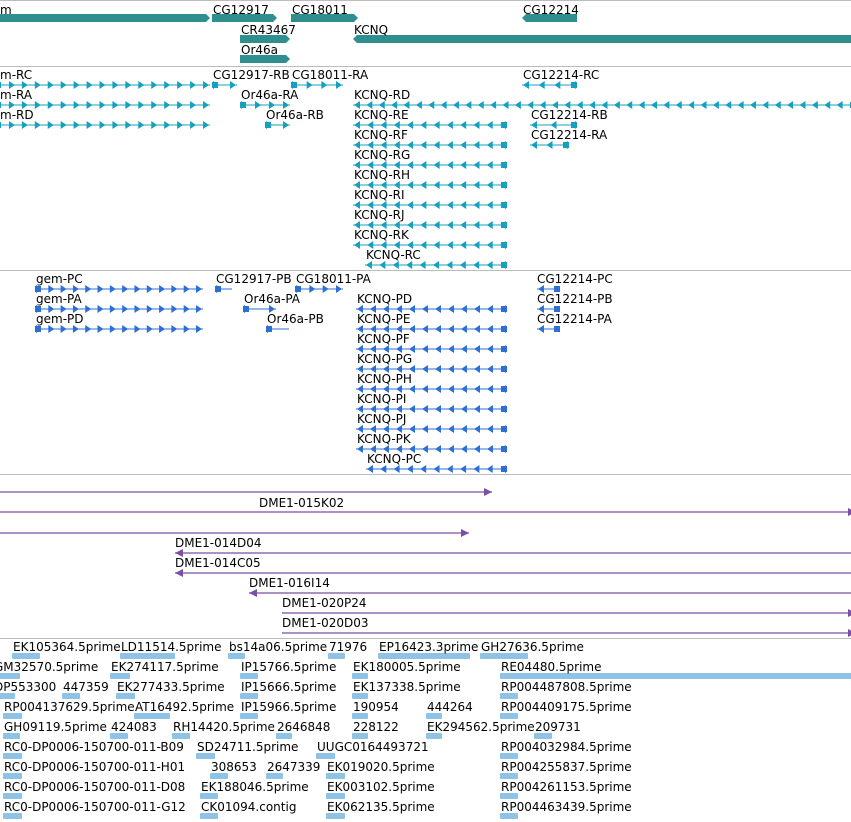 The width and height of the screenshot is (851, 822). Describe the element at coordinates (302, 503) in the screenshot. I see `feature-label: DME1-015K02` at that location.